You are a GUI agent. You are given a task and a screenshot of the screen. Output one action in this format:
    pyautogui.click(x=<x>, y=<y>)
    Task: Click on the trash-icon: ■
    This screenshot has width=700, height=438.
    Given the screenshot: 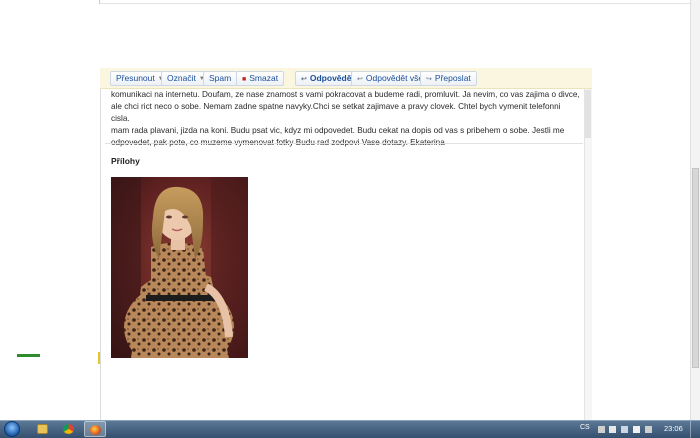 What is the action you would take?
    pyautogui.click(x=244, y=79)
    